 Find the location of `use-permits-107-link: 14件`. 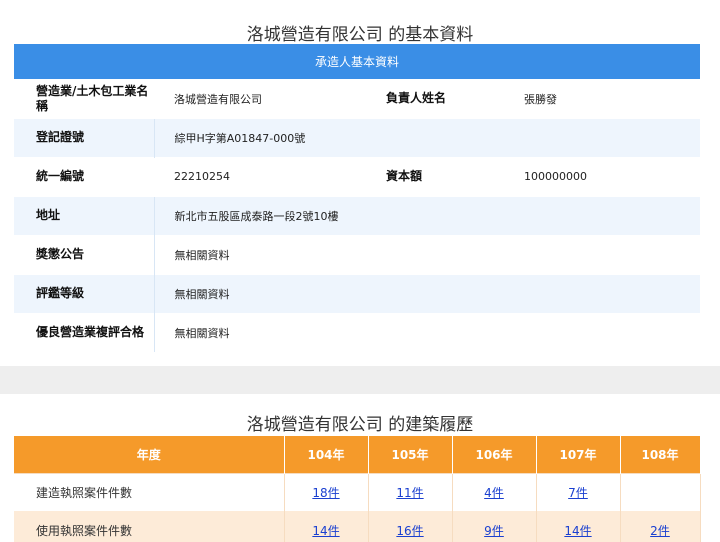

use-permits-107-link: 14件 is located at coordinates (577, 531).